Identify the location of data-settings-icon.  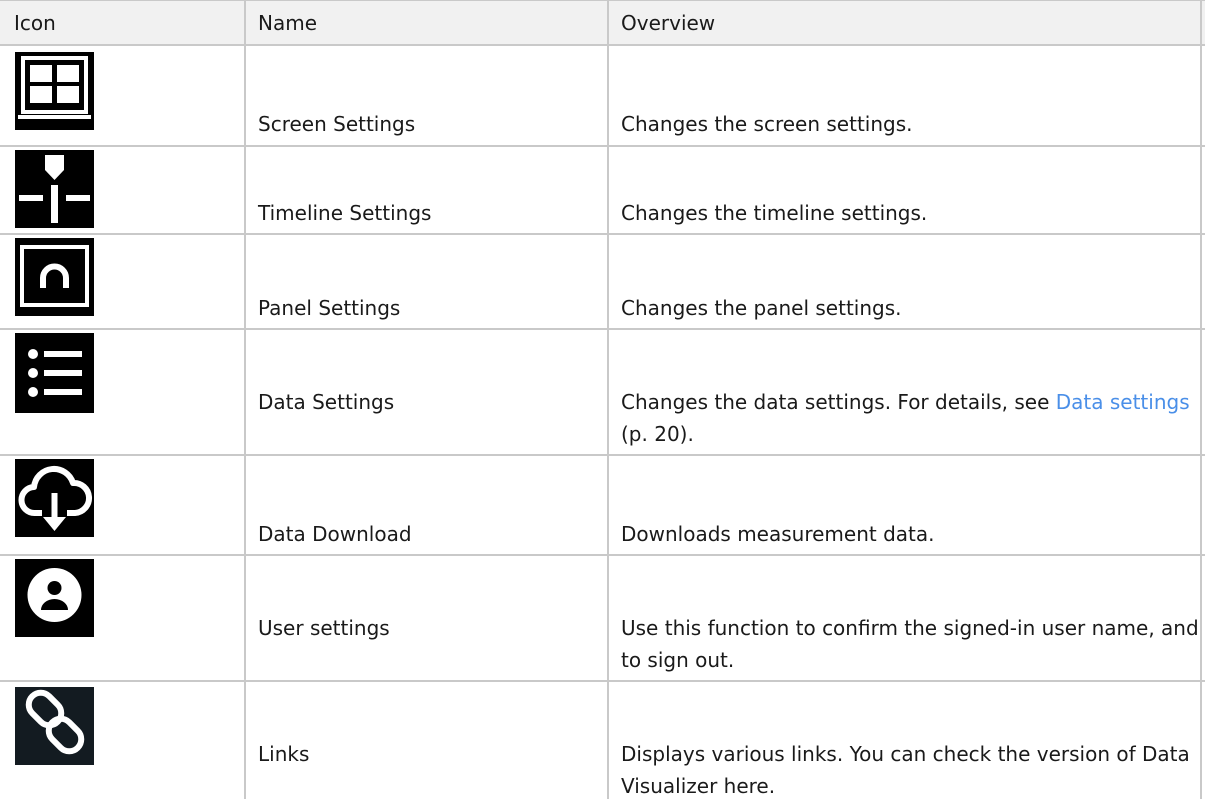
(54, 373).